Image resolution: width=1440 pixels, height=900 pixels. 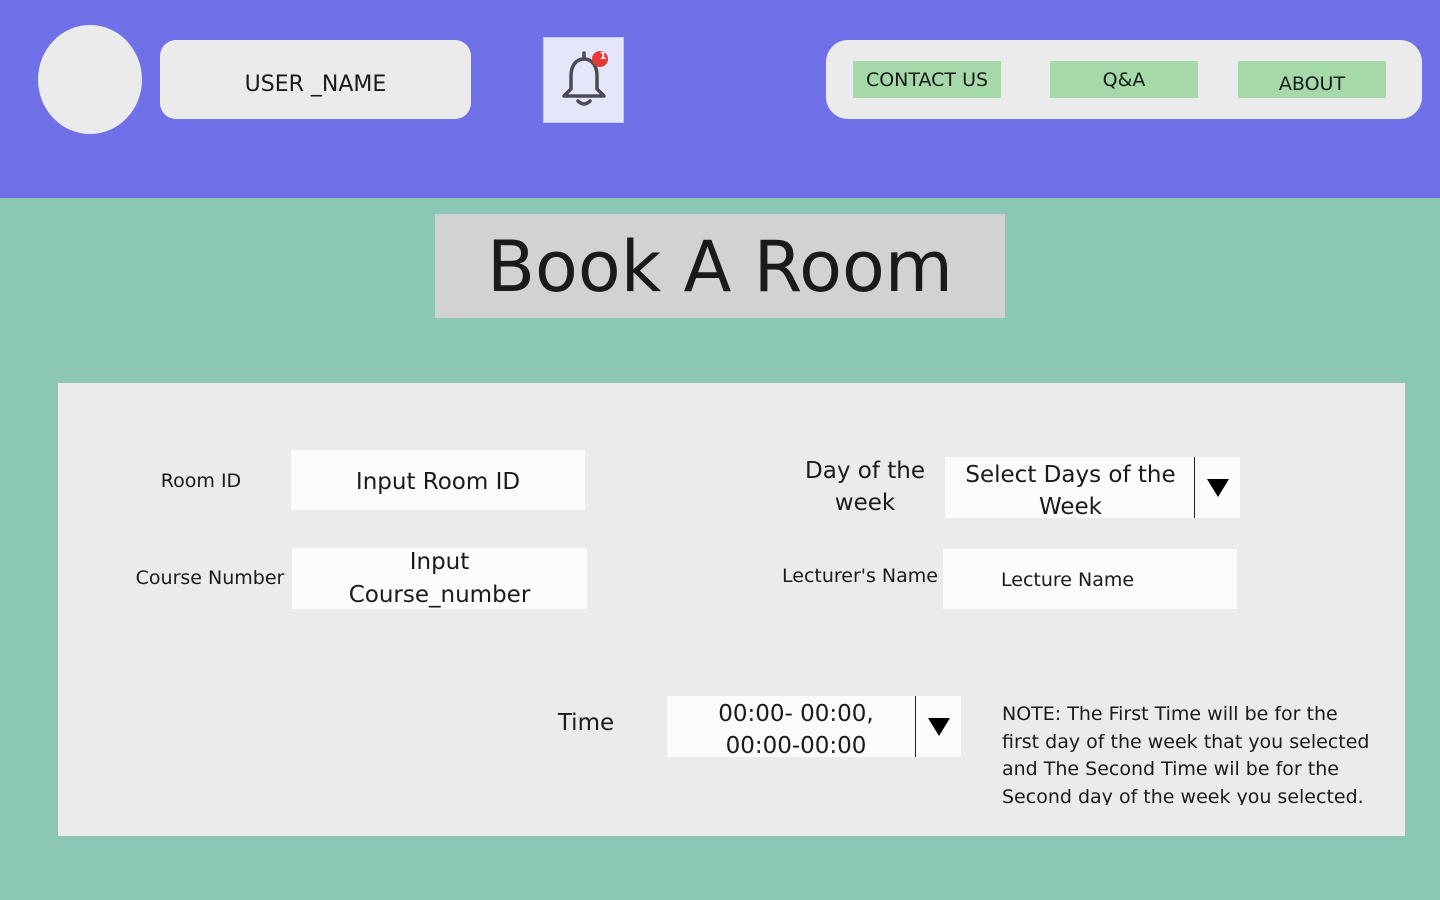 I want to click on time-dropdown-toggle, so click(x=938, y=726).